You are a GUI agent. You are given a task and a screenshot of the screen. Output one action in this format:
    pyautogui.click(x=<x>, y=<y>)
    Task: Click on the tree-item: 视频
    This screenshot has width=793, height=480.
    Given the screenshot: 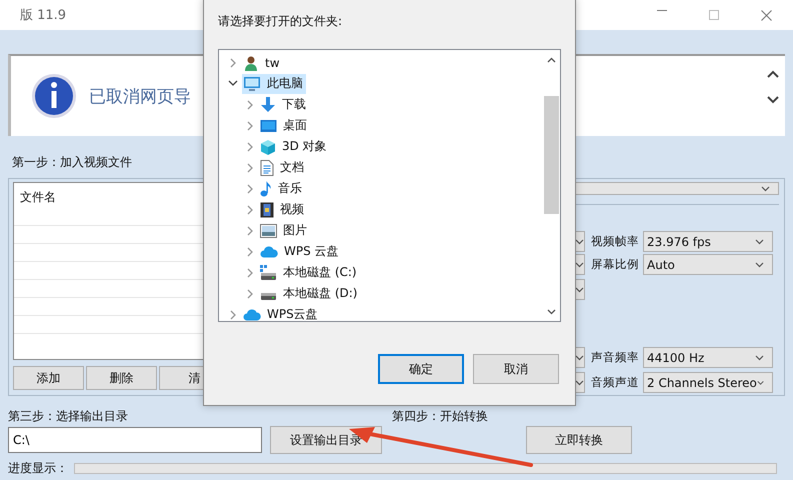 What is the action you would take?
    pyautogui.click(x=283, y=210)
    